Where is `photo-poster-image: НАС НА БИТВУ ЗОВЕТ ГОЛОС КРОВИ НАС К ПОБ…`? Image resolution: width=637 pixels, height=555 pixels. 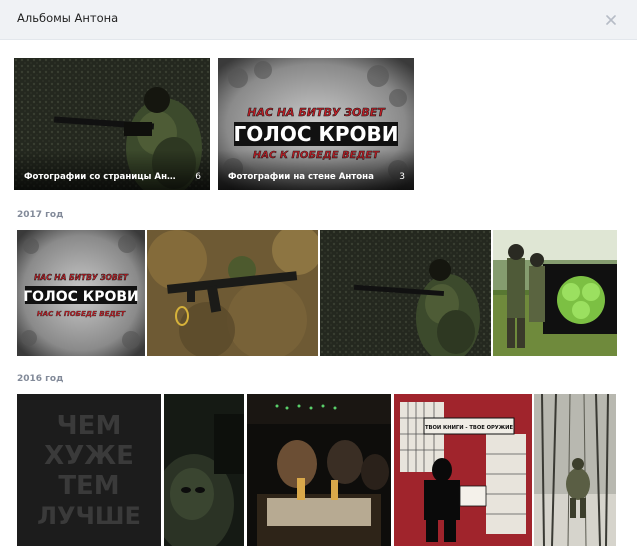
photo-poster-image: НАС НА БИТВУ ЗОВЕТ ГОЛОС КРОВИ НАС К ПОБ… is located at coordinates (81, 293).